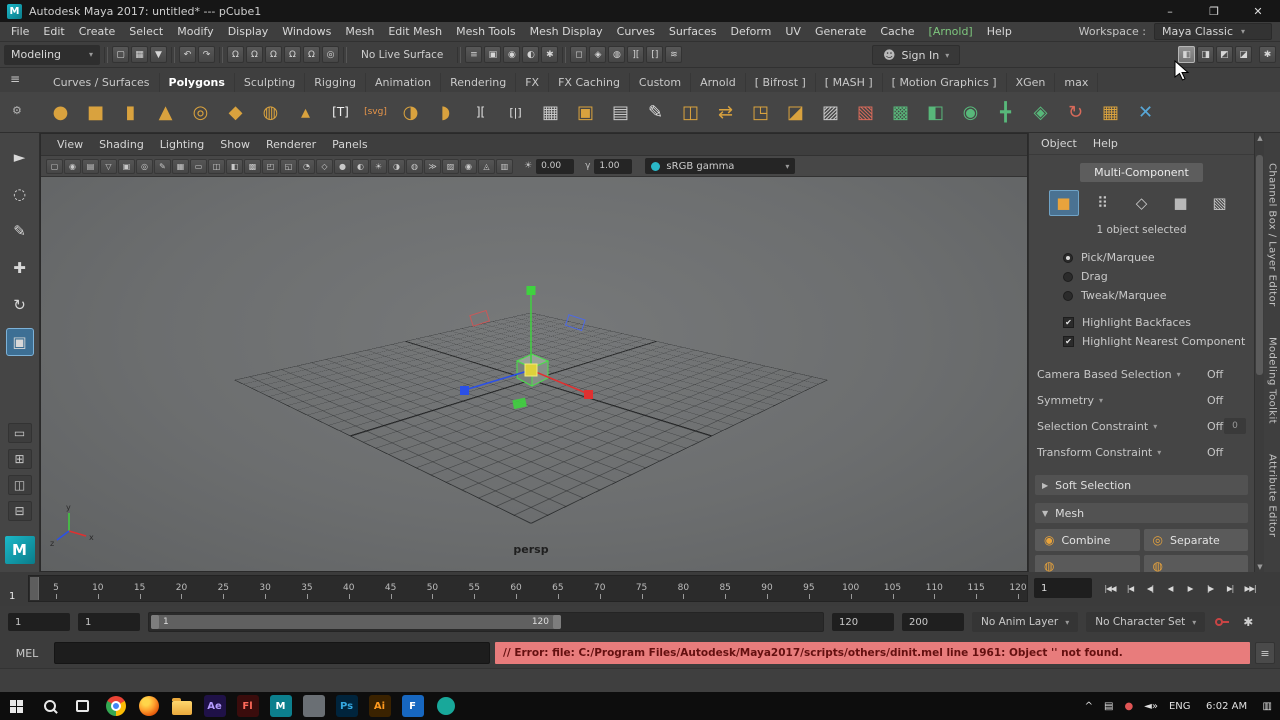 The width and height of the screenshot is (1280, 720). I want to click on open-render-view-icon: ▣, so click(493, 54).